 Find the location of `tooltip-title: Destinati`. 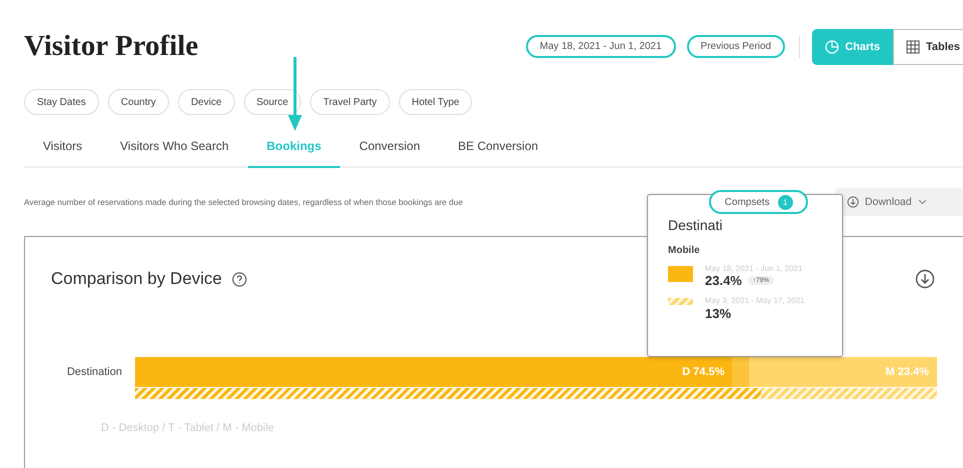

tooltip-title: Destinati is located at coordinates (696, 225).